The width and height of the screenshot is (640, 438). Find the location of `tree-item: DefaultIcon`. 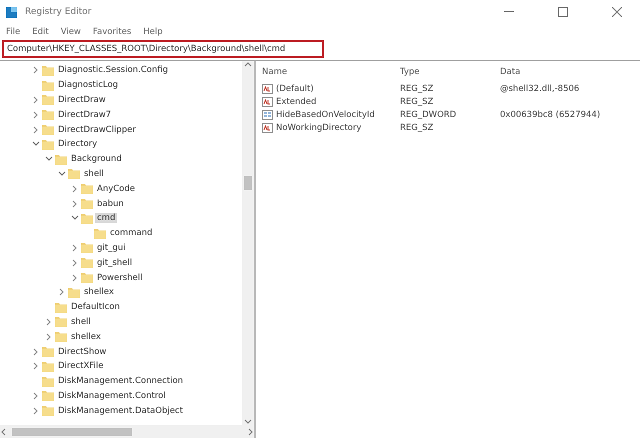

tree-item: DefaultIcon is located at coordinates (95, 307).